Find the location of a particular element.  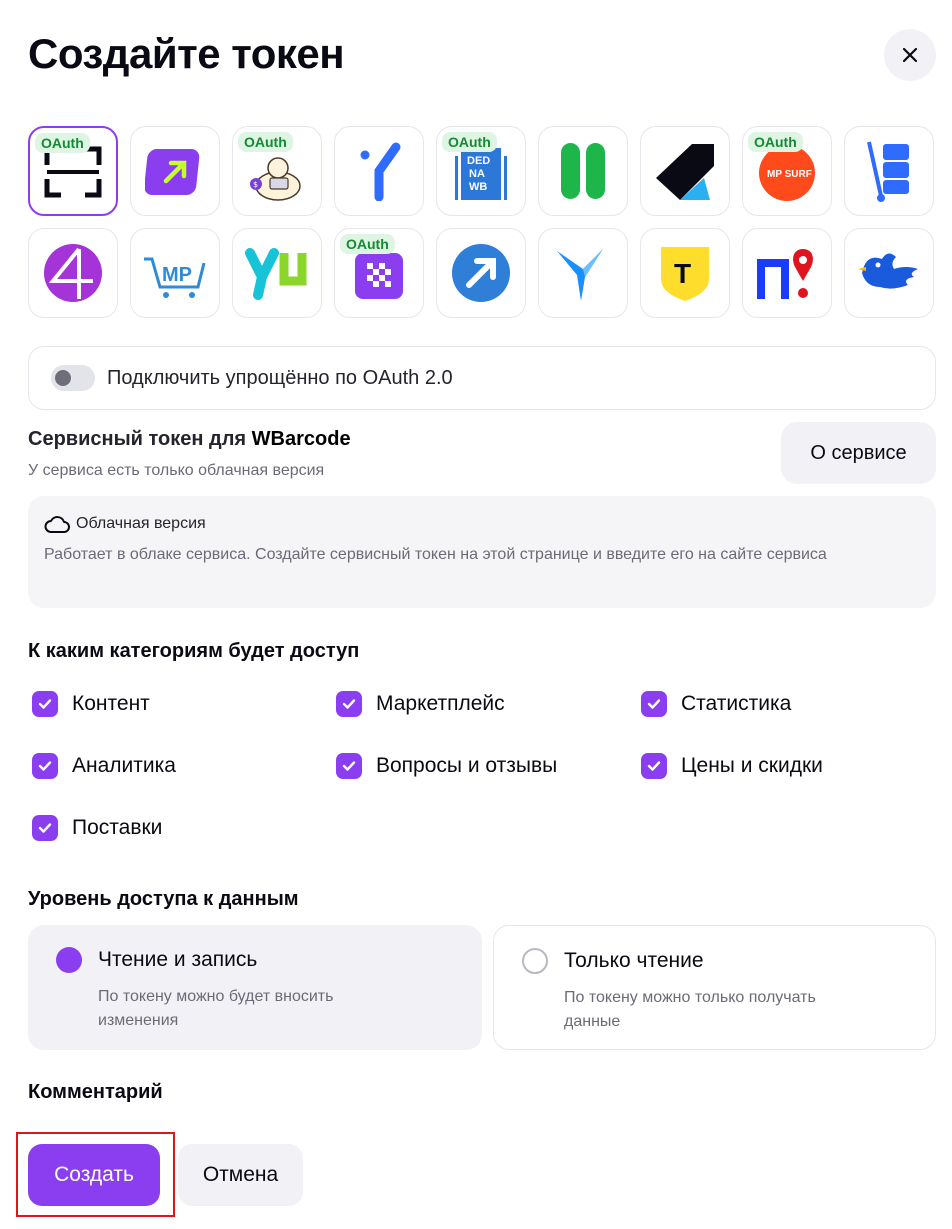

oauth-toggle is located at coordinates (73, 378).